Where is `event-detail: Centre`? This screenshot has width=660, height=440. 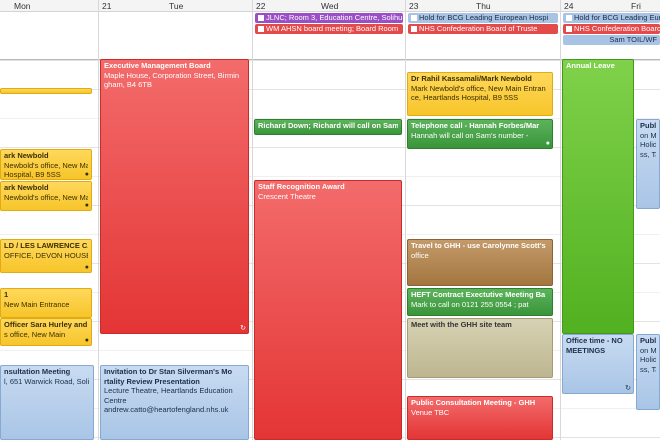
event-detail: Centre is located at coordinates (115, 400).